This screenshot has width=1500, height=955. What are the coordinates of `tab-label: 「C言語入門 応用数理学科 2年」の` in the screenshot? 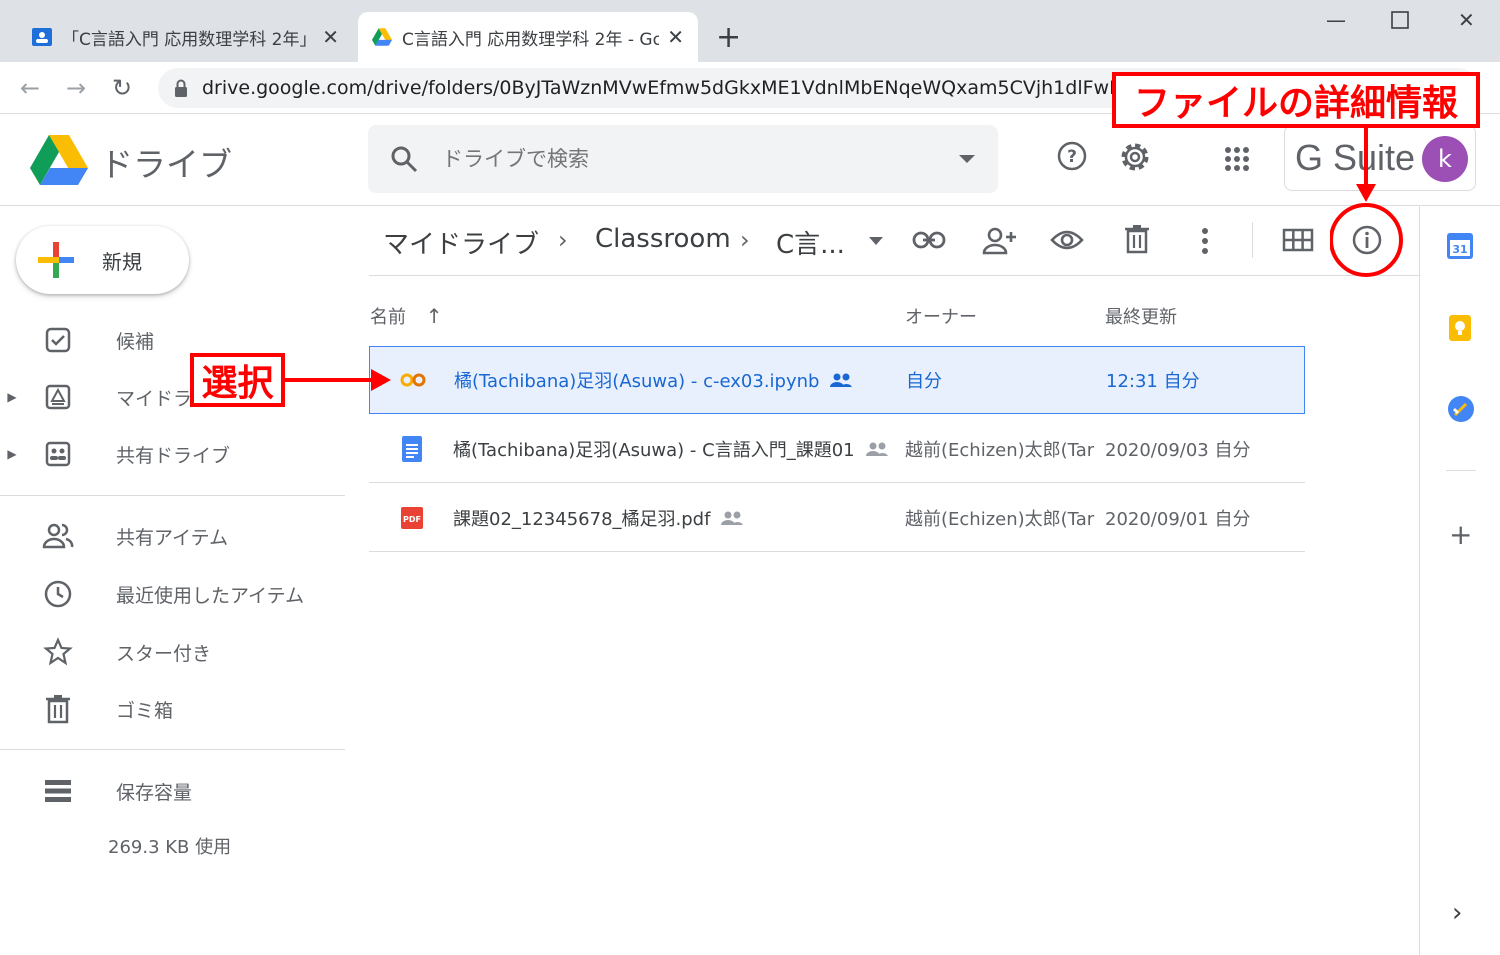 It's located at (188, 39).